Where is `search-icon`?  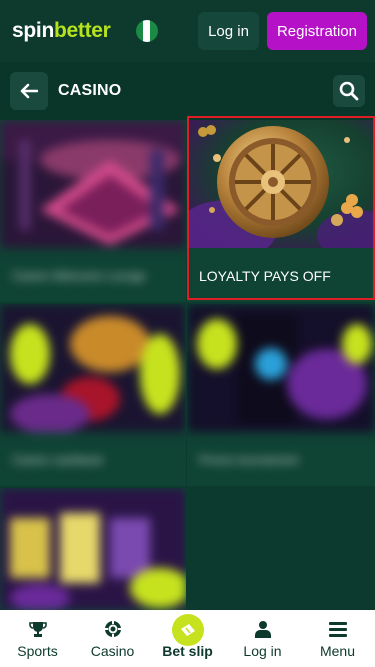
search-icon is located at coordinates (349, 91).